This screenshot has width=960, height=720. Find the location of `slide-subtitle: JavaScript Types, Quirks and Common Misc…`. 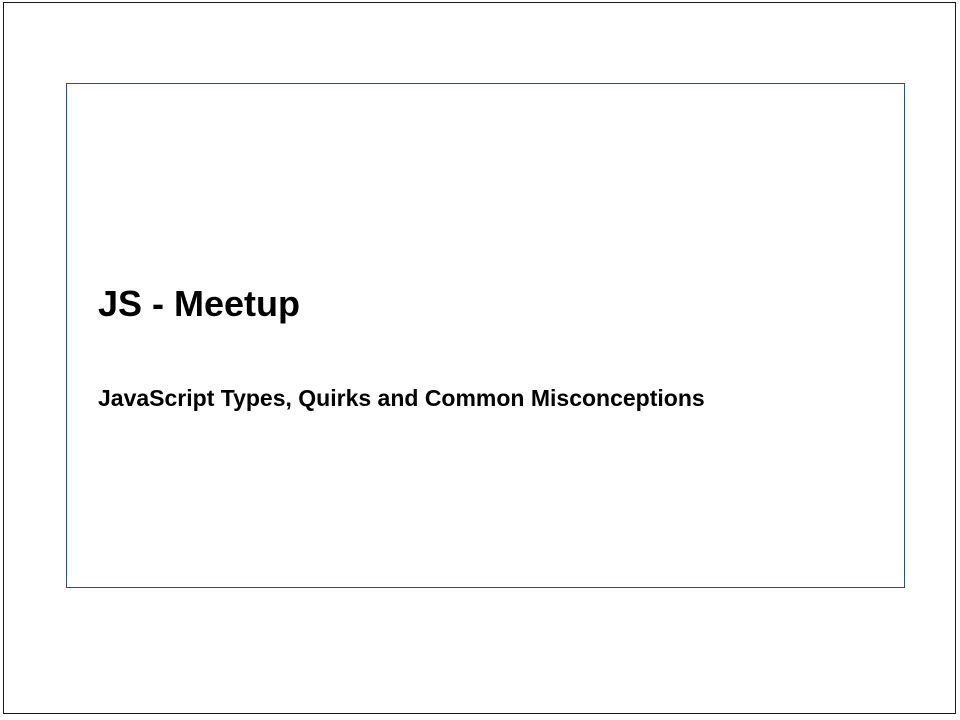

slide-subtitle: JavaScript Types, Quirks and Common Misc… is located at coordinates (401, 398).